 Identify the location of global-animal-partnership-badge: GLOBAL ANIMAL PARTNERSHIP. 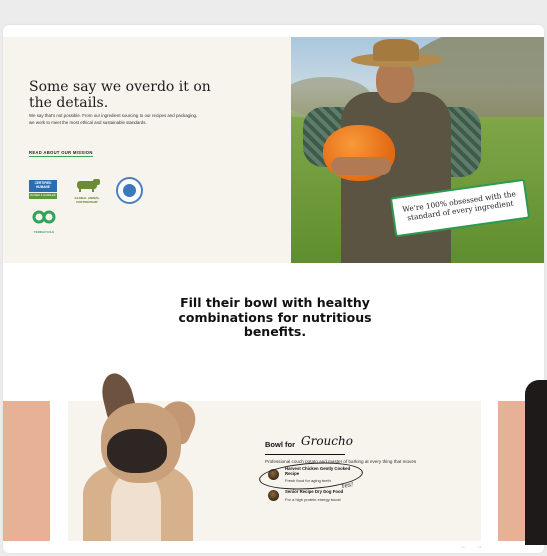
(87, 191).